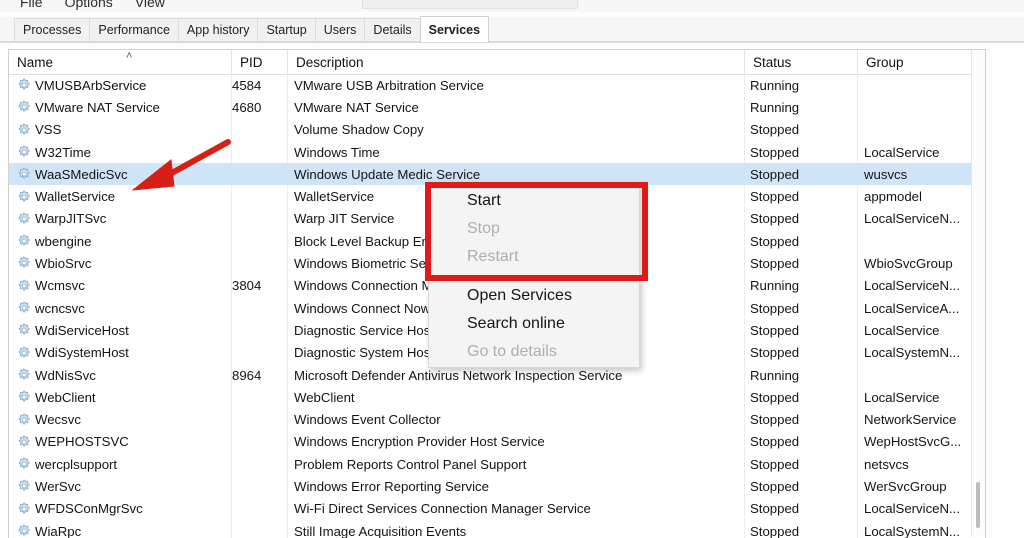 The height and width of the screenshot is (538, 1024). What do you see at coordinates (908, 264) in the screenshot?
I see `cell-group: WbioSvcGroup` at bounding box center [908, 264].